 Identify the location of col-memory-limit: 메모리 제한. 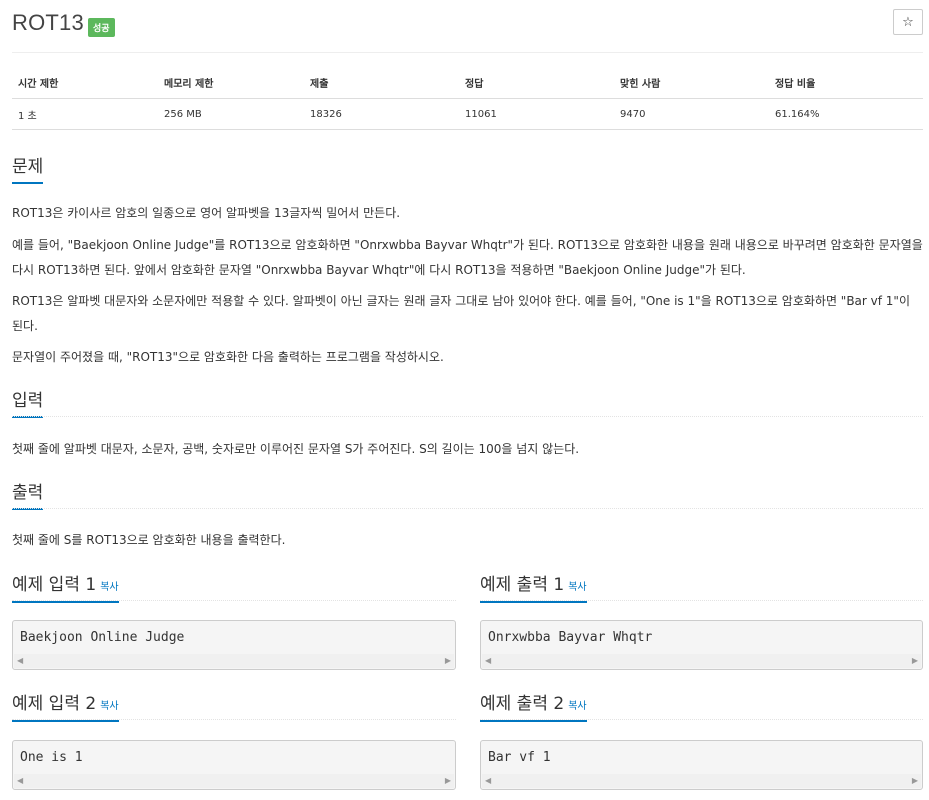
(231, 82).